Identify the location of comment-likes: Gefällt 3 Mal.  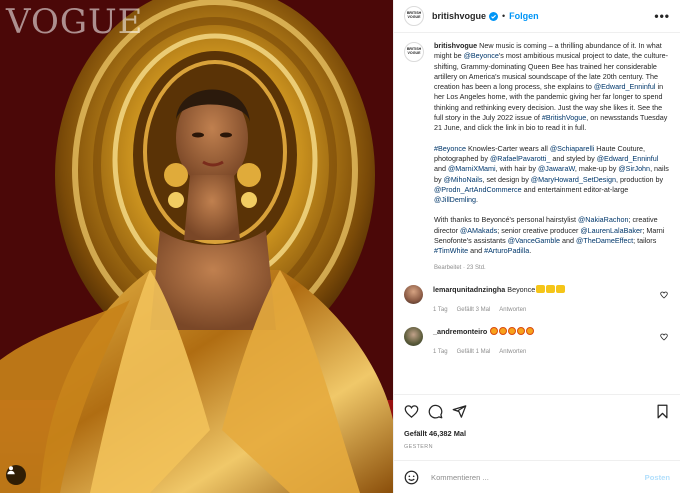
(474, 310).